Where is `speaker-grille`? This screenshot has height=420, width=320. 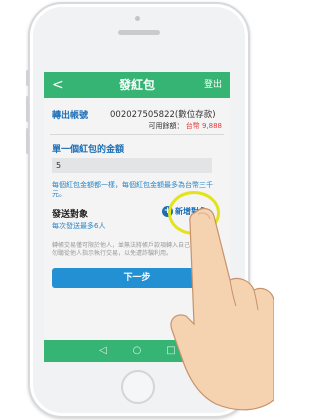 speaker-grille is located at coordinates (139, 32).